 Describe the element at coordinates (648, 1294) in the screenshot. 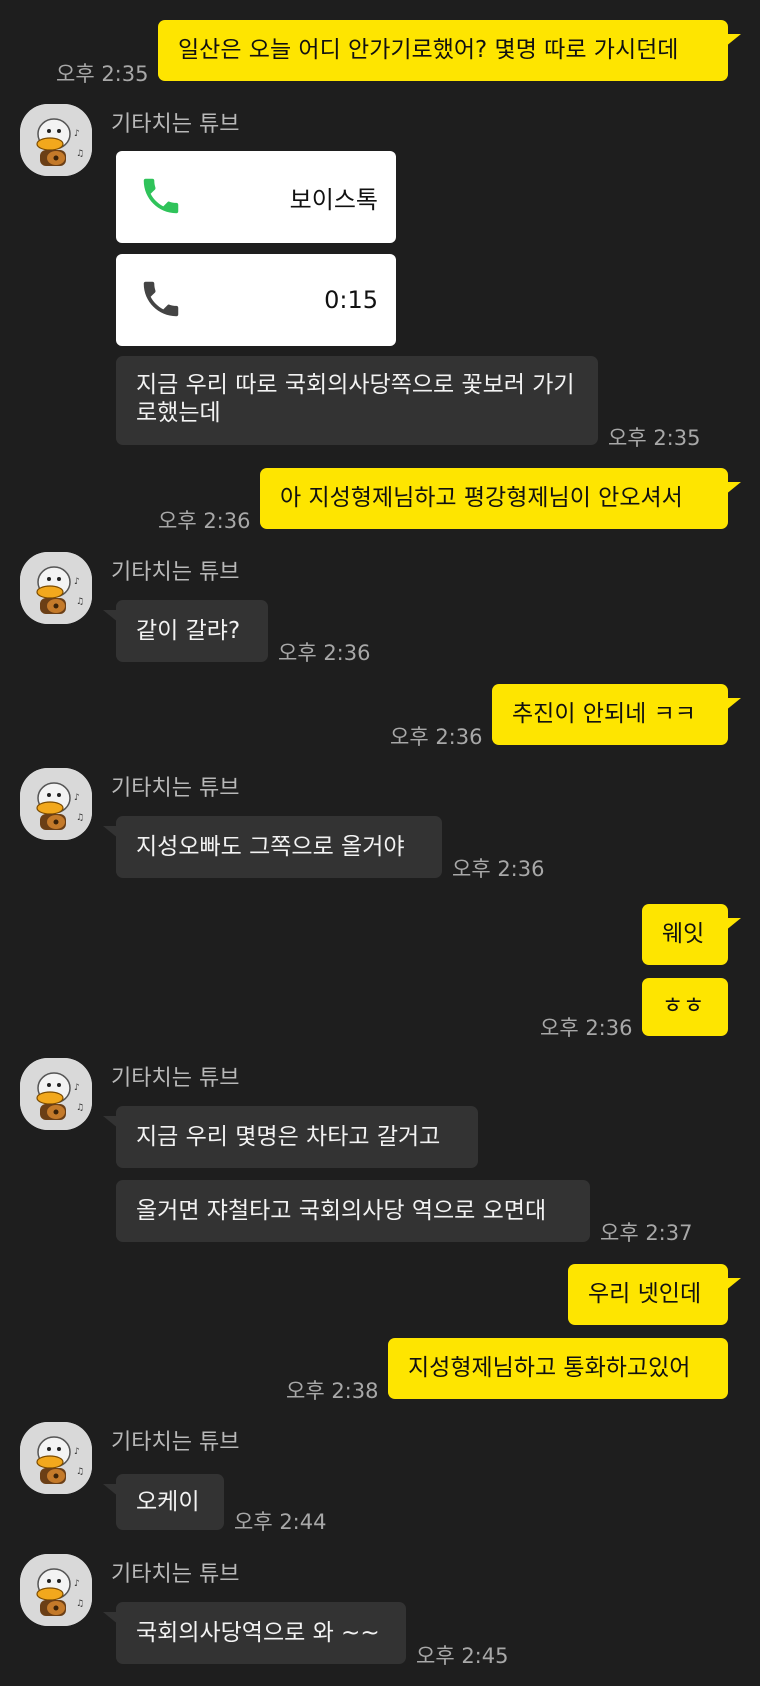

I see `my-message-bubble: 우리 넷인데` at that location.